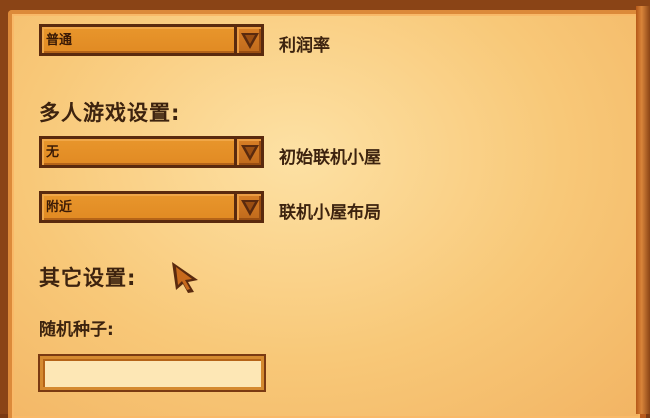 The width and height of the screenshot is (650, 418). Describe the element at coordinates (151, 152) in the screenshot. I see `starting-cabins-dropdown: 无` at that location.